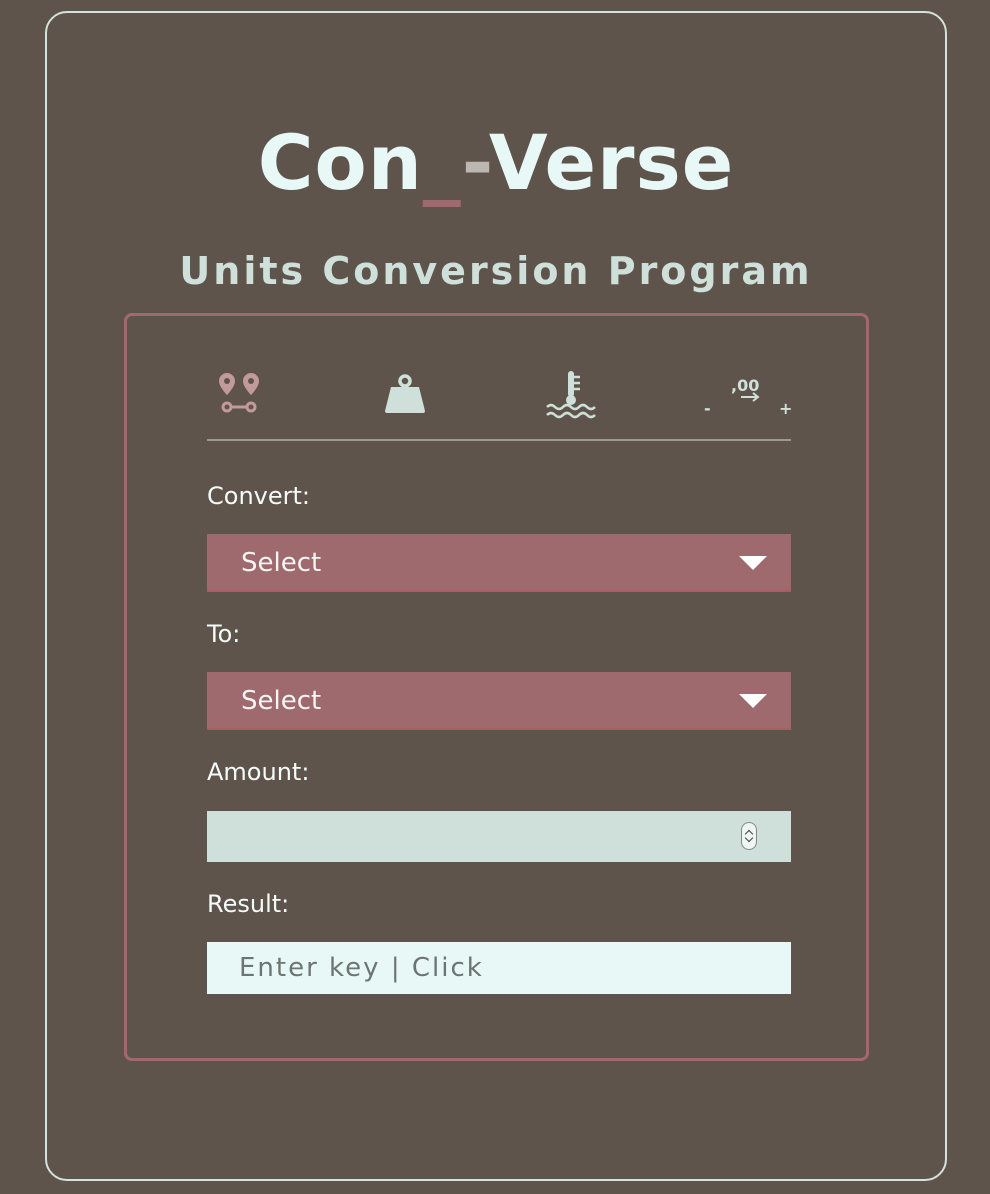 This screenshot has width=990, height=1194. Describe the element at coordinates (258, 772) in the screenshot. I see `amount-label: Amount:` at that location.